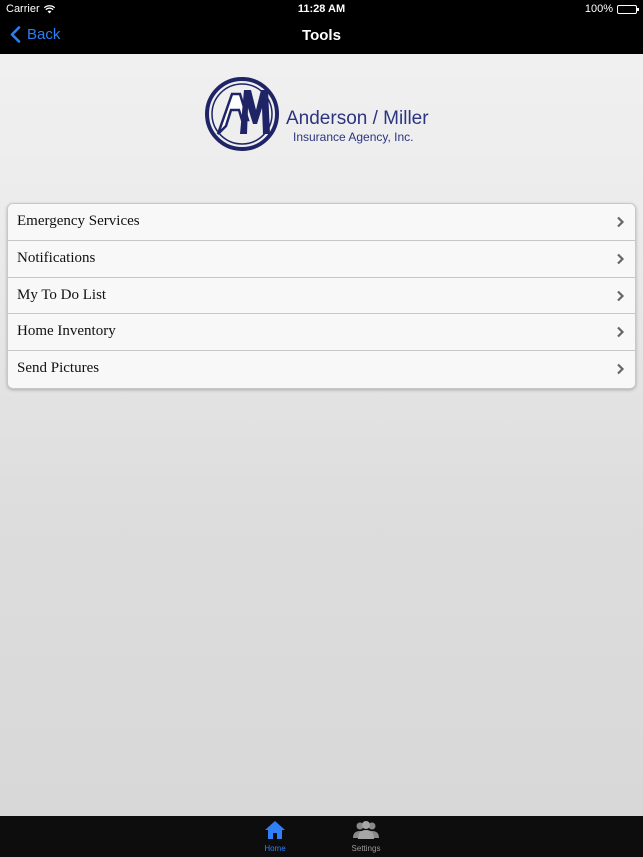 This screenshot has height=857, width=643. I want to click on battery-indicator: 100%, so click(611, 9).